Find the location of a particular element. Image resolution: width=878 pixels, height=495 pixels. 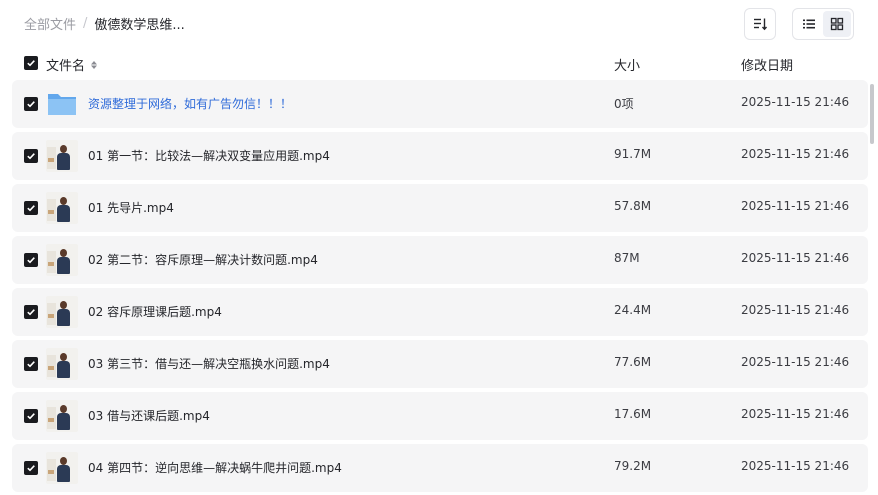

column-header: 文件名 大小 修改日期 is located at coordinates (439, 64).